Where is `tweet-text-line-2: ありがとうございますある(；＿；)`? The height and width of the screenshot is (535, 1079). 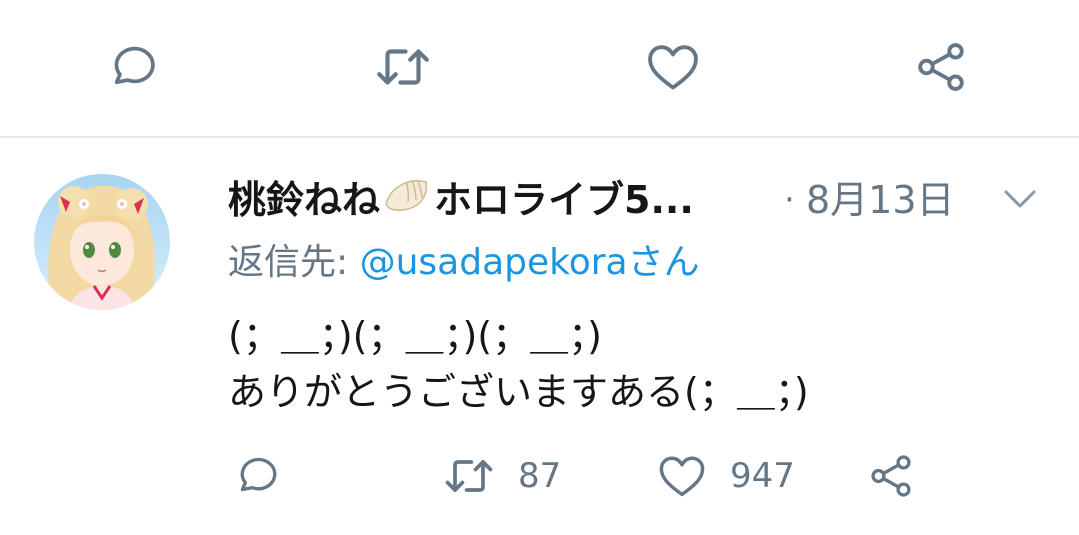
tweet-text-line-2: ありがとうございますある(；＿；) is located at coordinates (518, 392).